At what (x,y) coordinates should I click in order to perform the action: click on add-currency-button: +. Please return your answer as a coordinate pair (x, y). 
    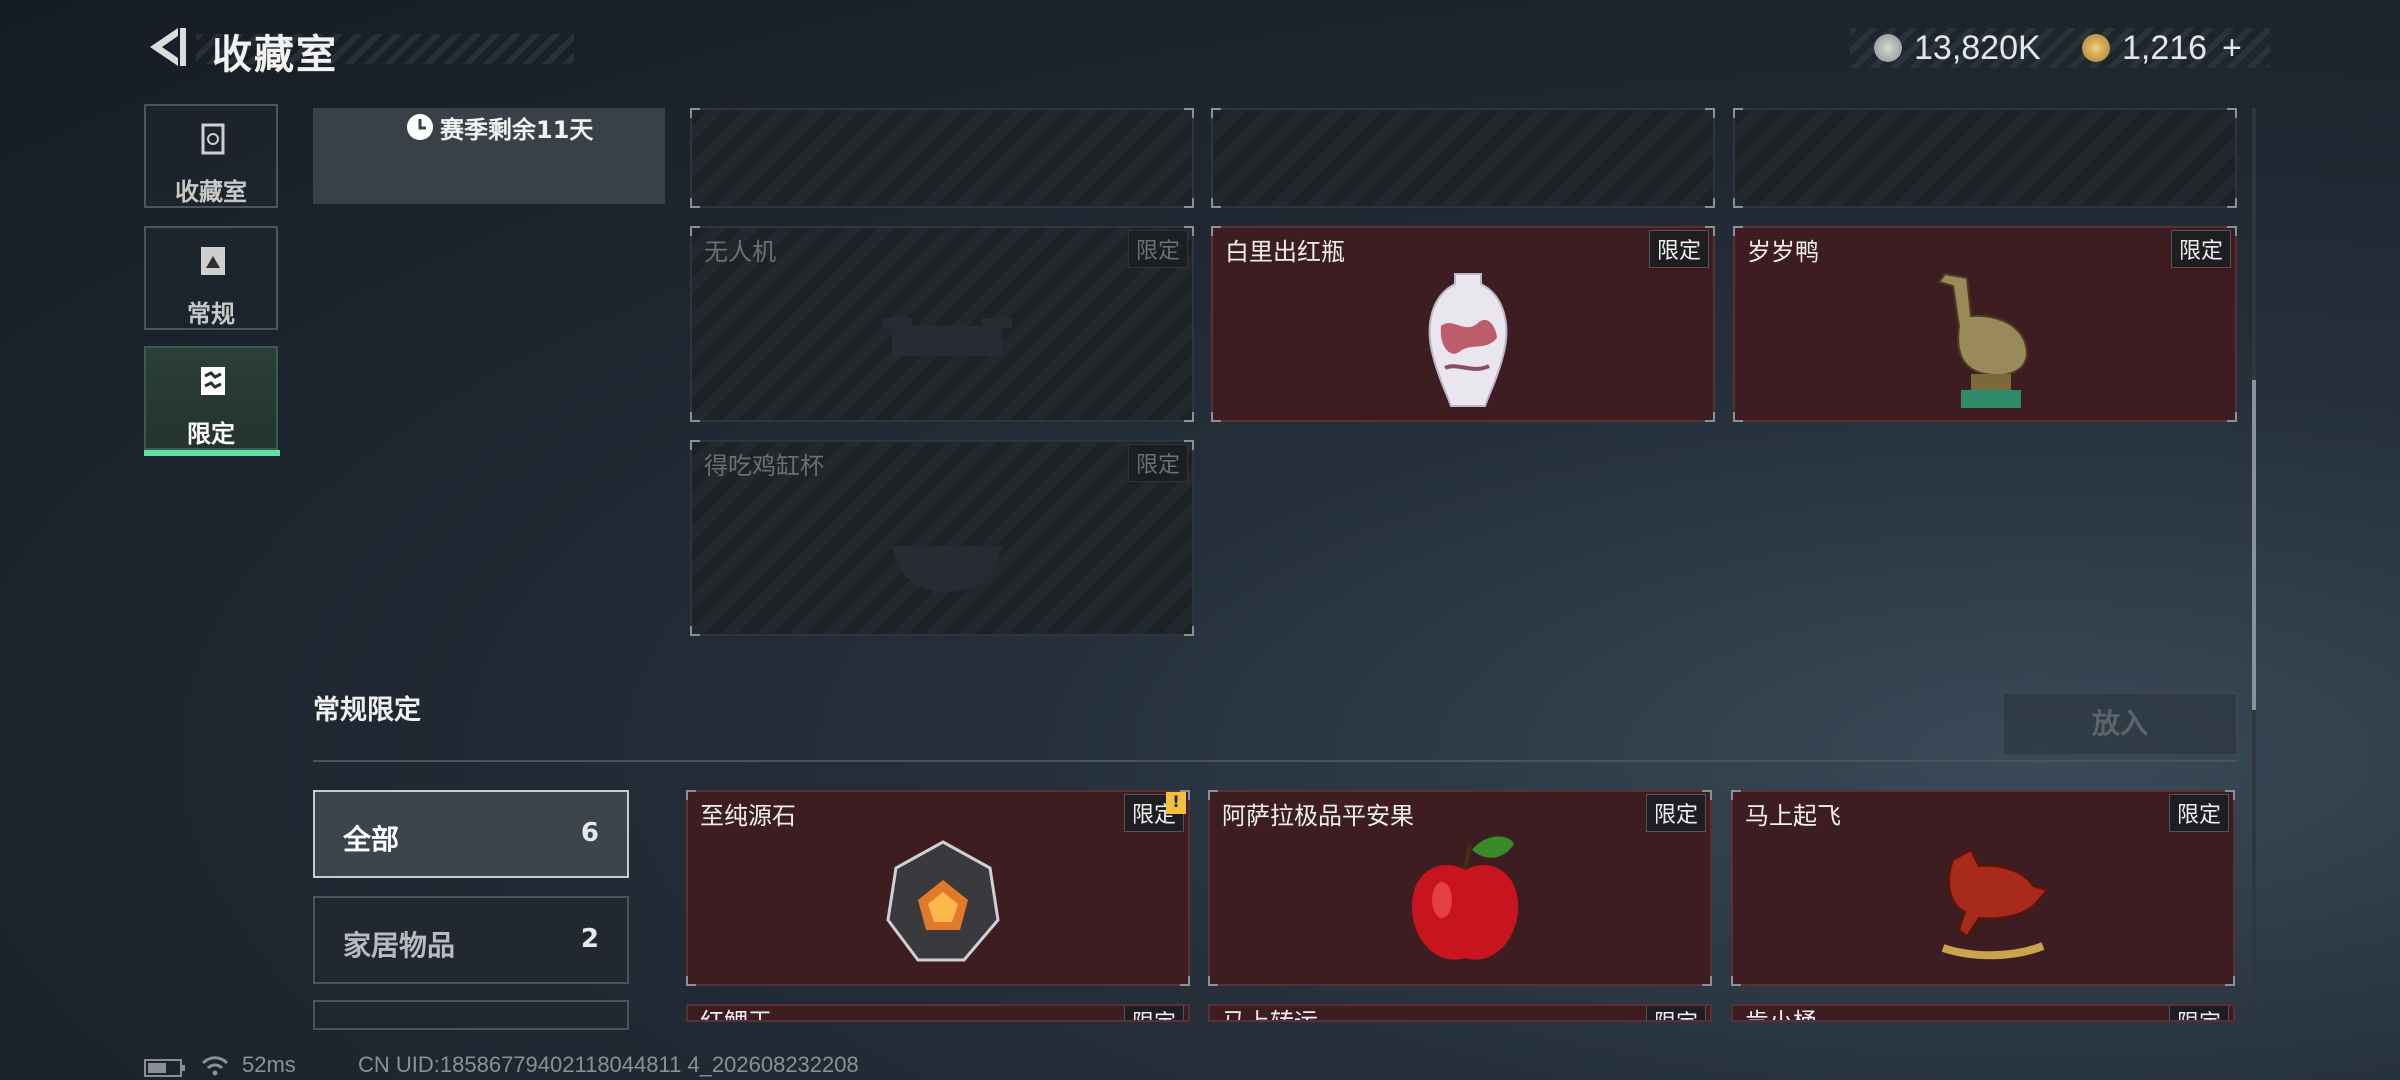
    Looking at the image, I should click on (2232, 48).